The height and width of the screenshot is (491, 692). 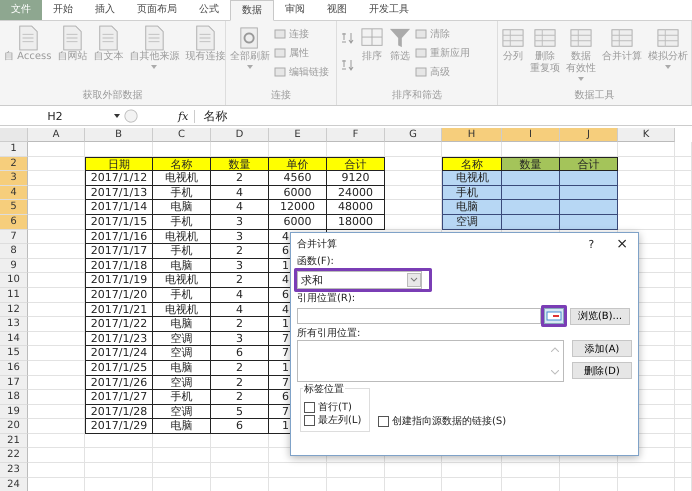 I want to click on table-cell: 2017/1/13, so click(x=119, y=193).